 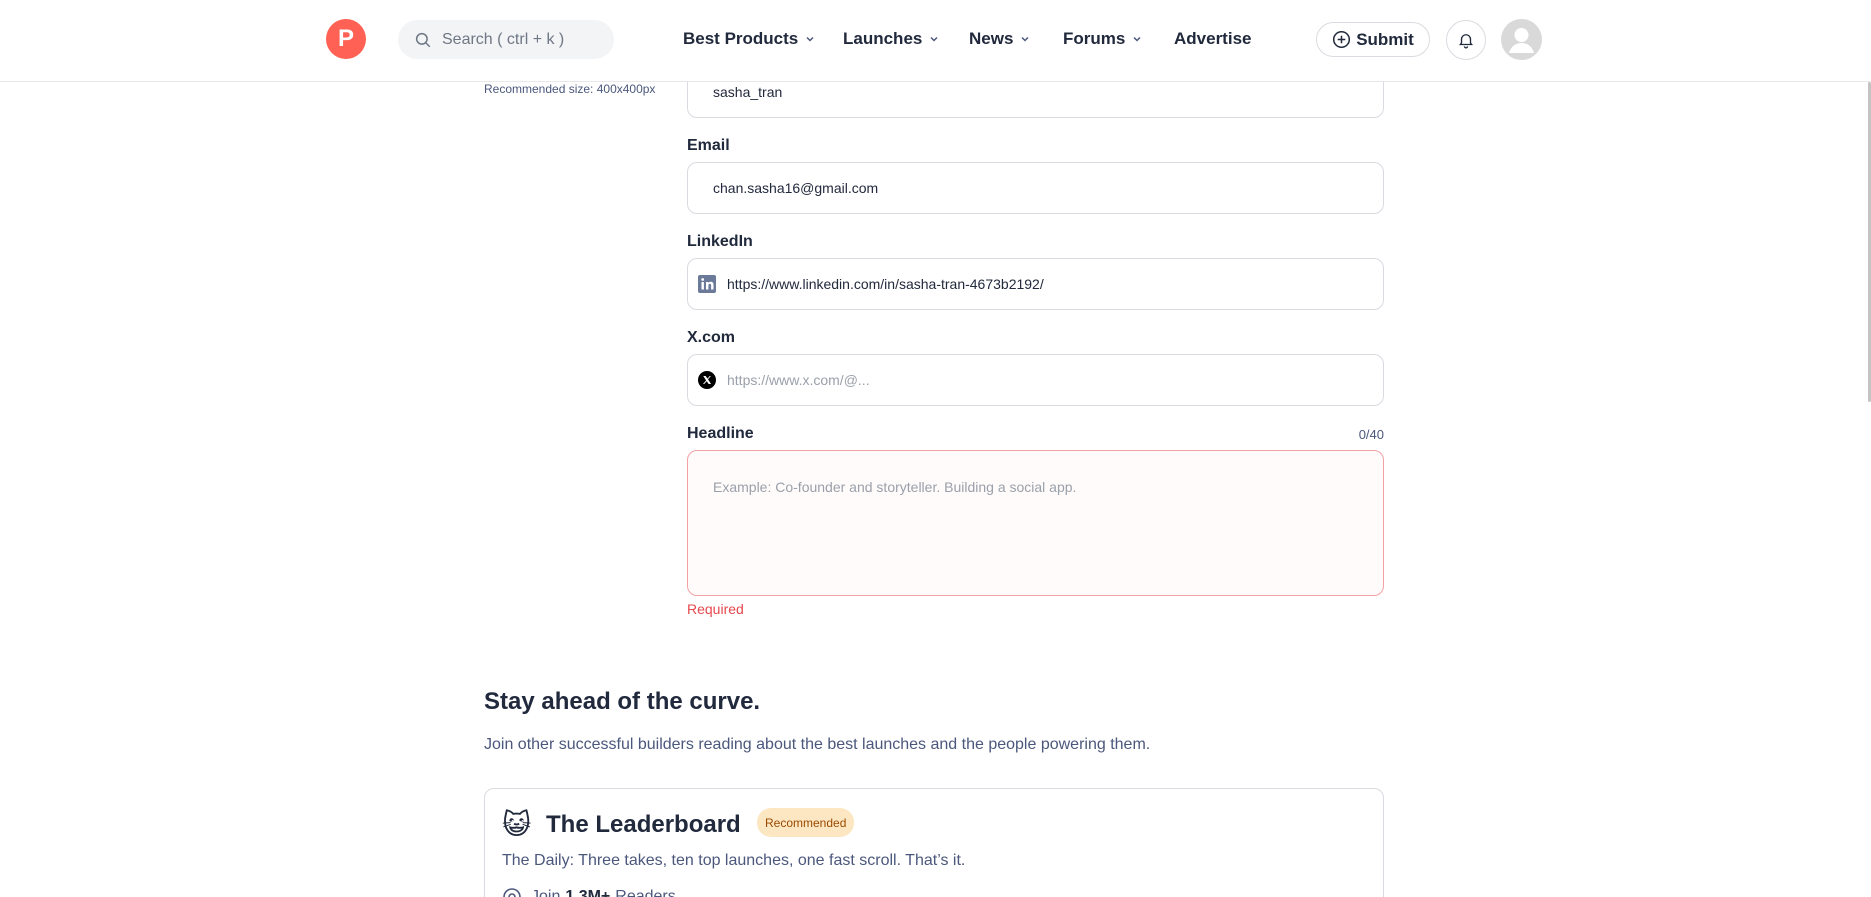 I want to click on logo-letter: P, so click(x=345, y=38).